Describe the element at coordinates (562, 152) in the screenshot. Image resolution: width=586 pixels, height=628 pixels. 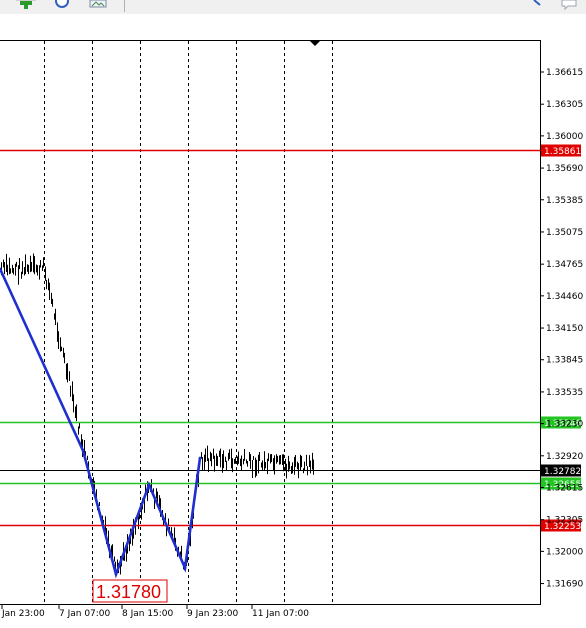
I see `level-price-tag-label: 1.35861` at that location.